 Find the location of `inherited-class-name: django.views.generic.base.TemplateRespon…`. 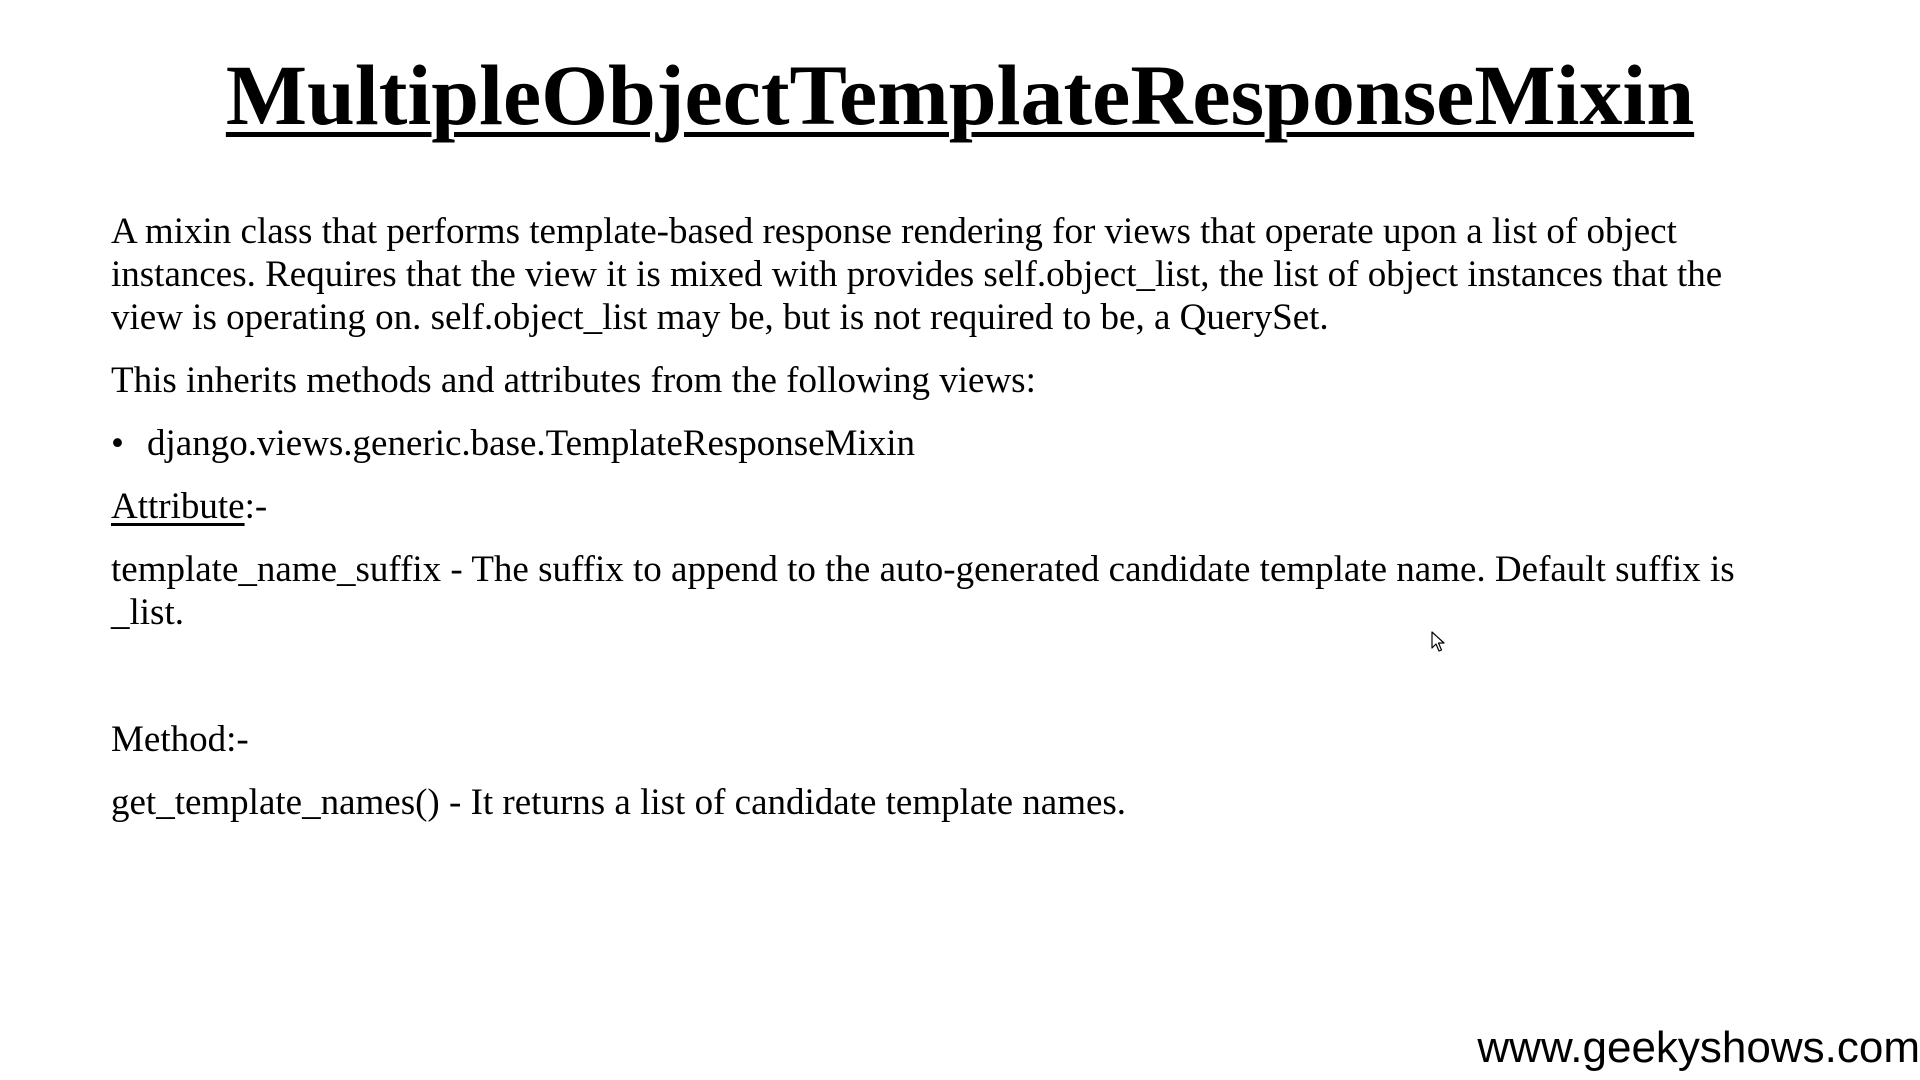

inherited-class-name: django.views.generic.base.TemplateRespon… is located at coordinates (531, 443).